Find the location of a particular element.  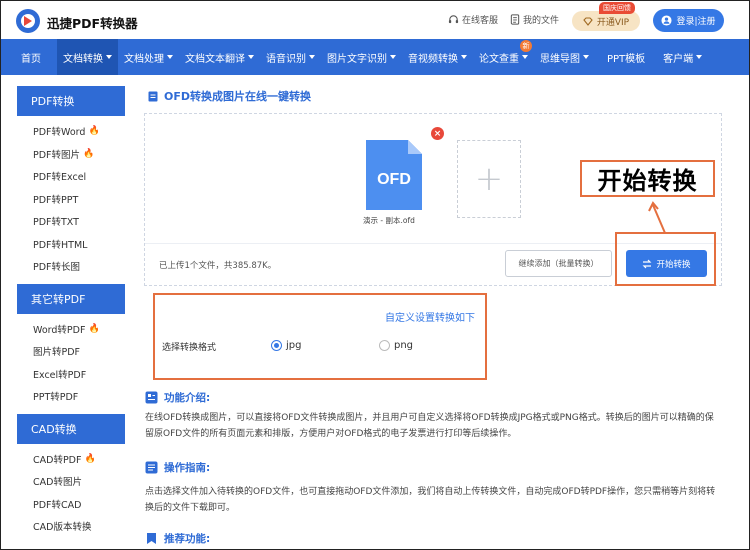

plus-icon: + is located at coordinates (489, 179).